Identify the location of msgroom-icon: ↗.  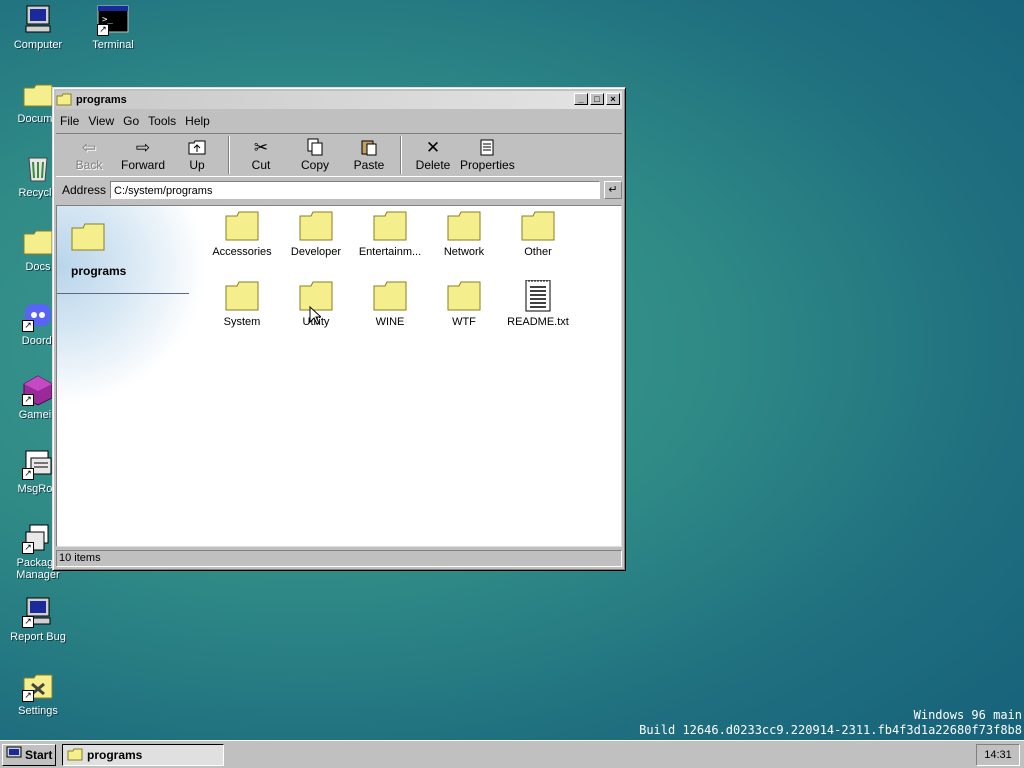
(38, 464).